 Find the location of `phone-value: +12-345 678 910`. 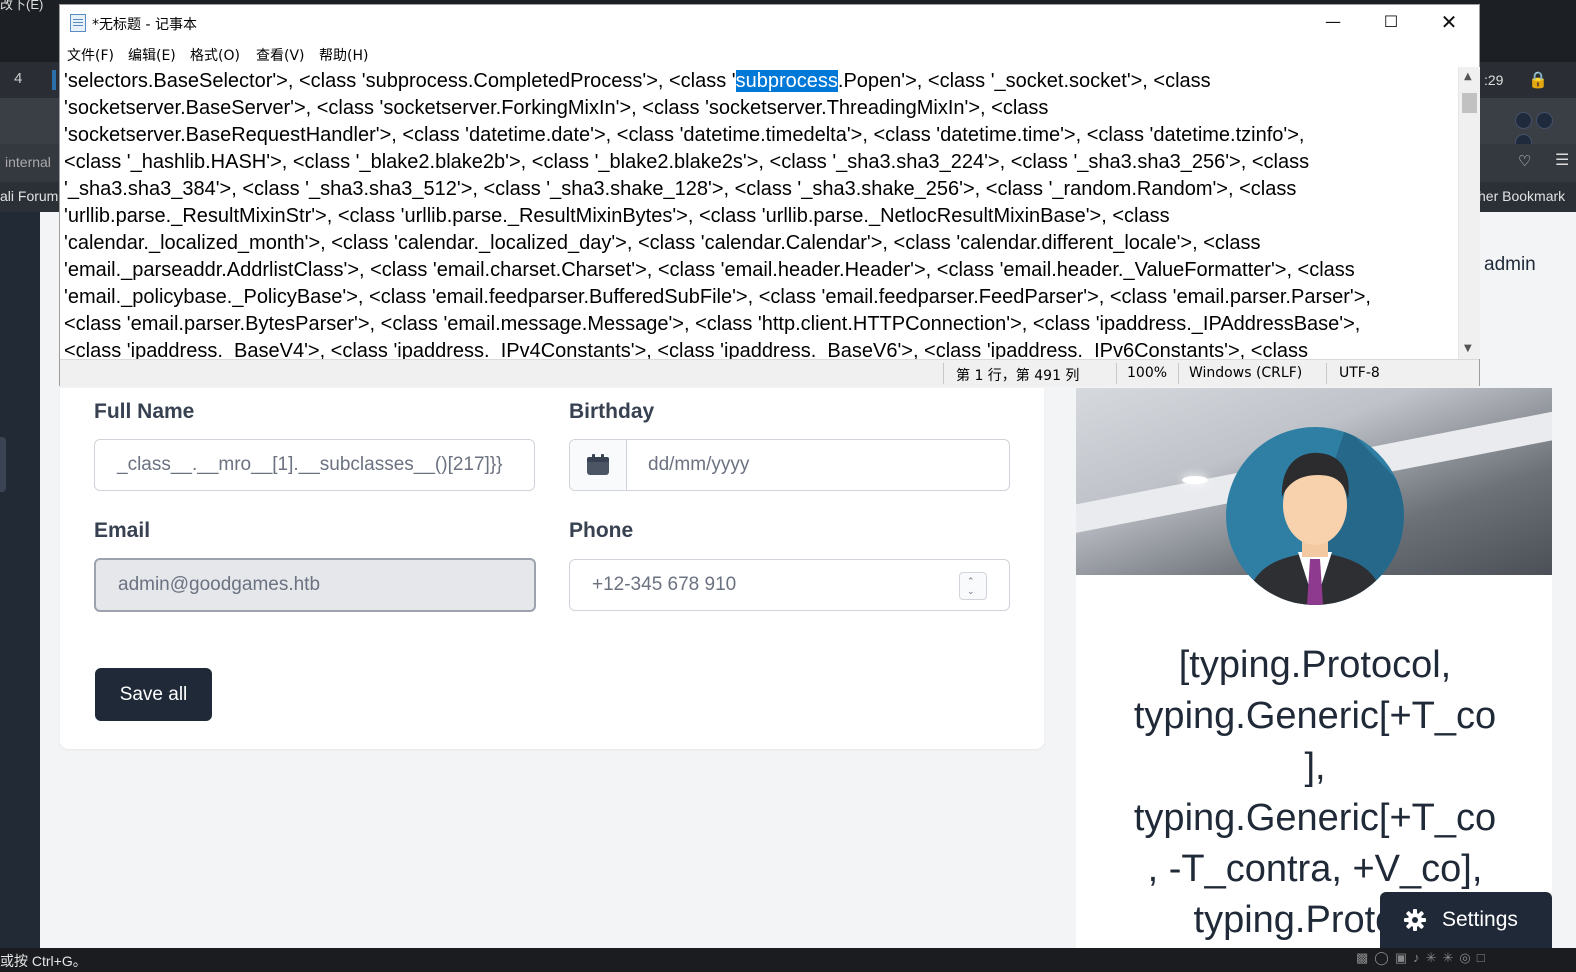

phone-value: +12-345 678 910 is located at coordinates (664, 584).